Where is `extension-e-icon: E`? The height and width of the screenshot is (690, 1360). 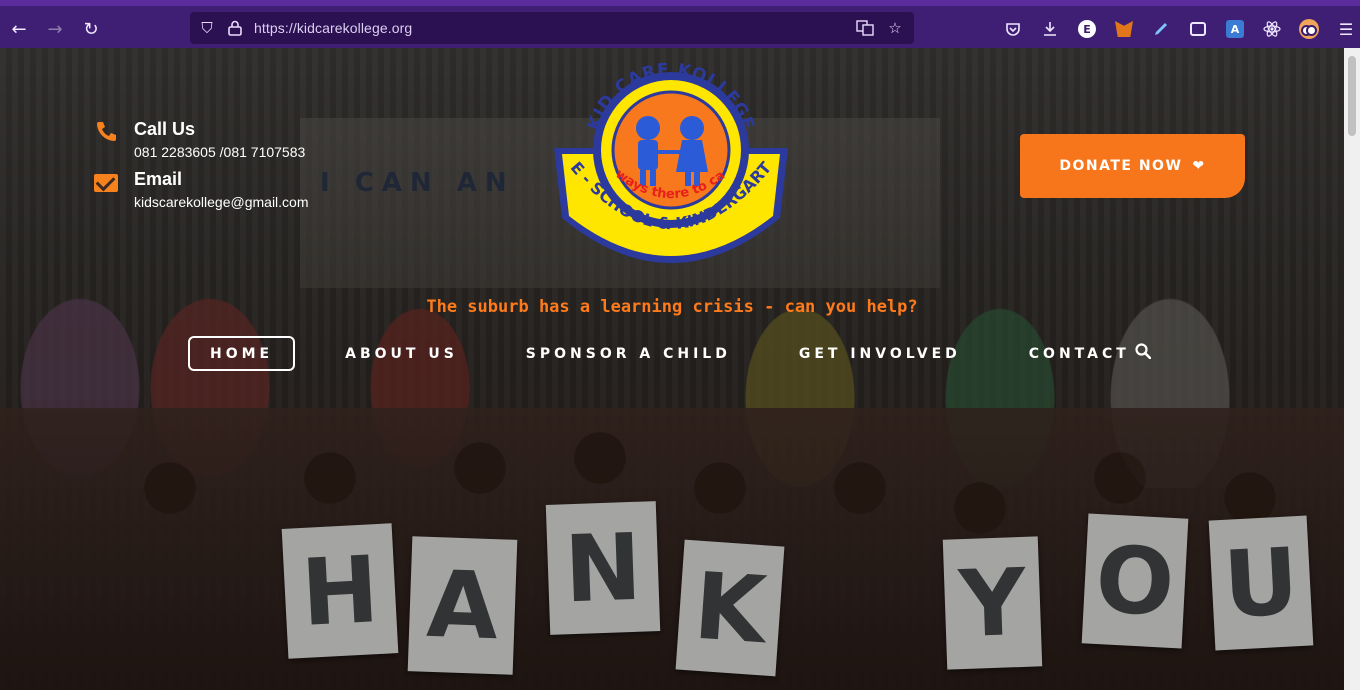 extension-e-icon: E is located at coordinates (1087, 29).